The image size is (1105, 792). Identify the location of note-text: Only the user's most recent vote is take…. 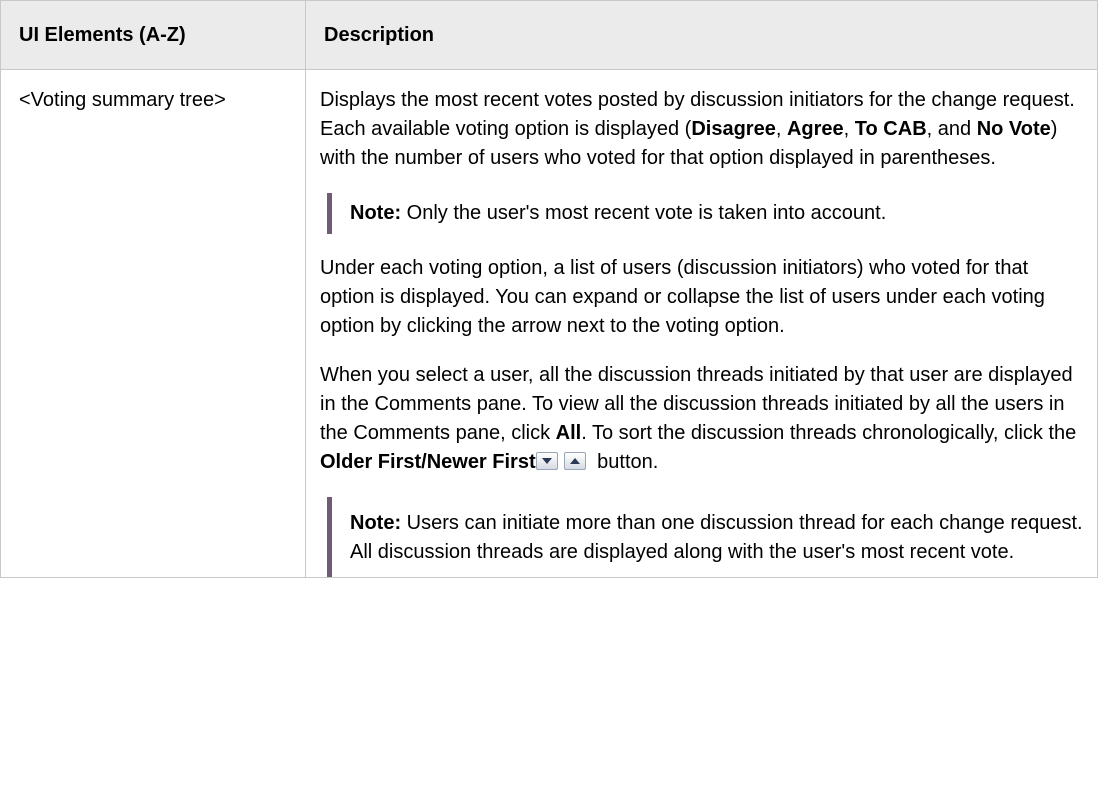
(644, 213).